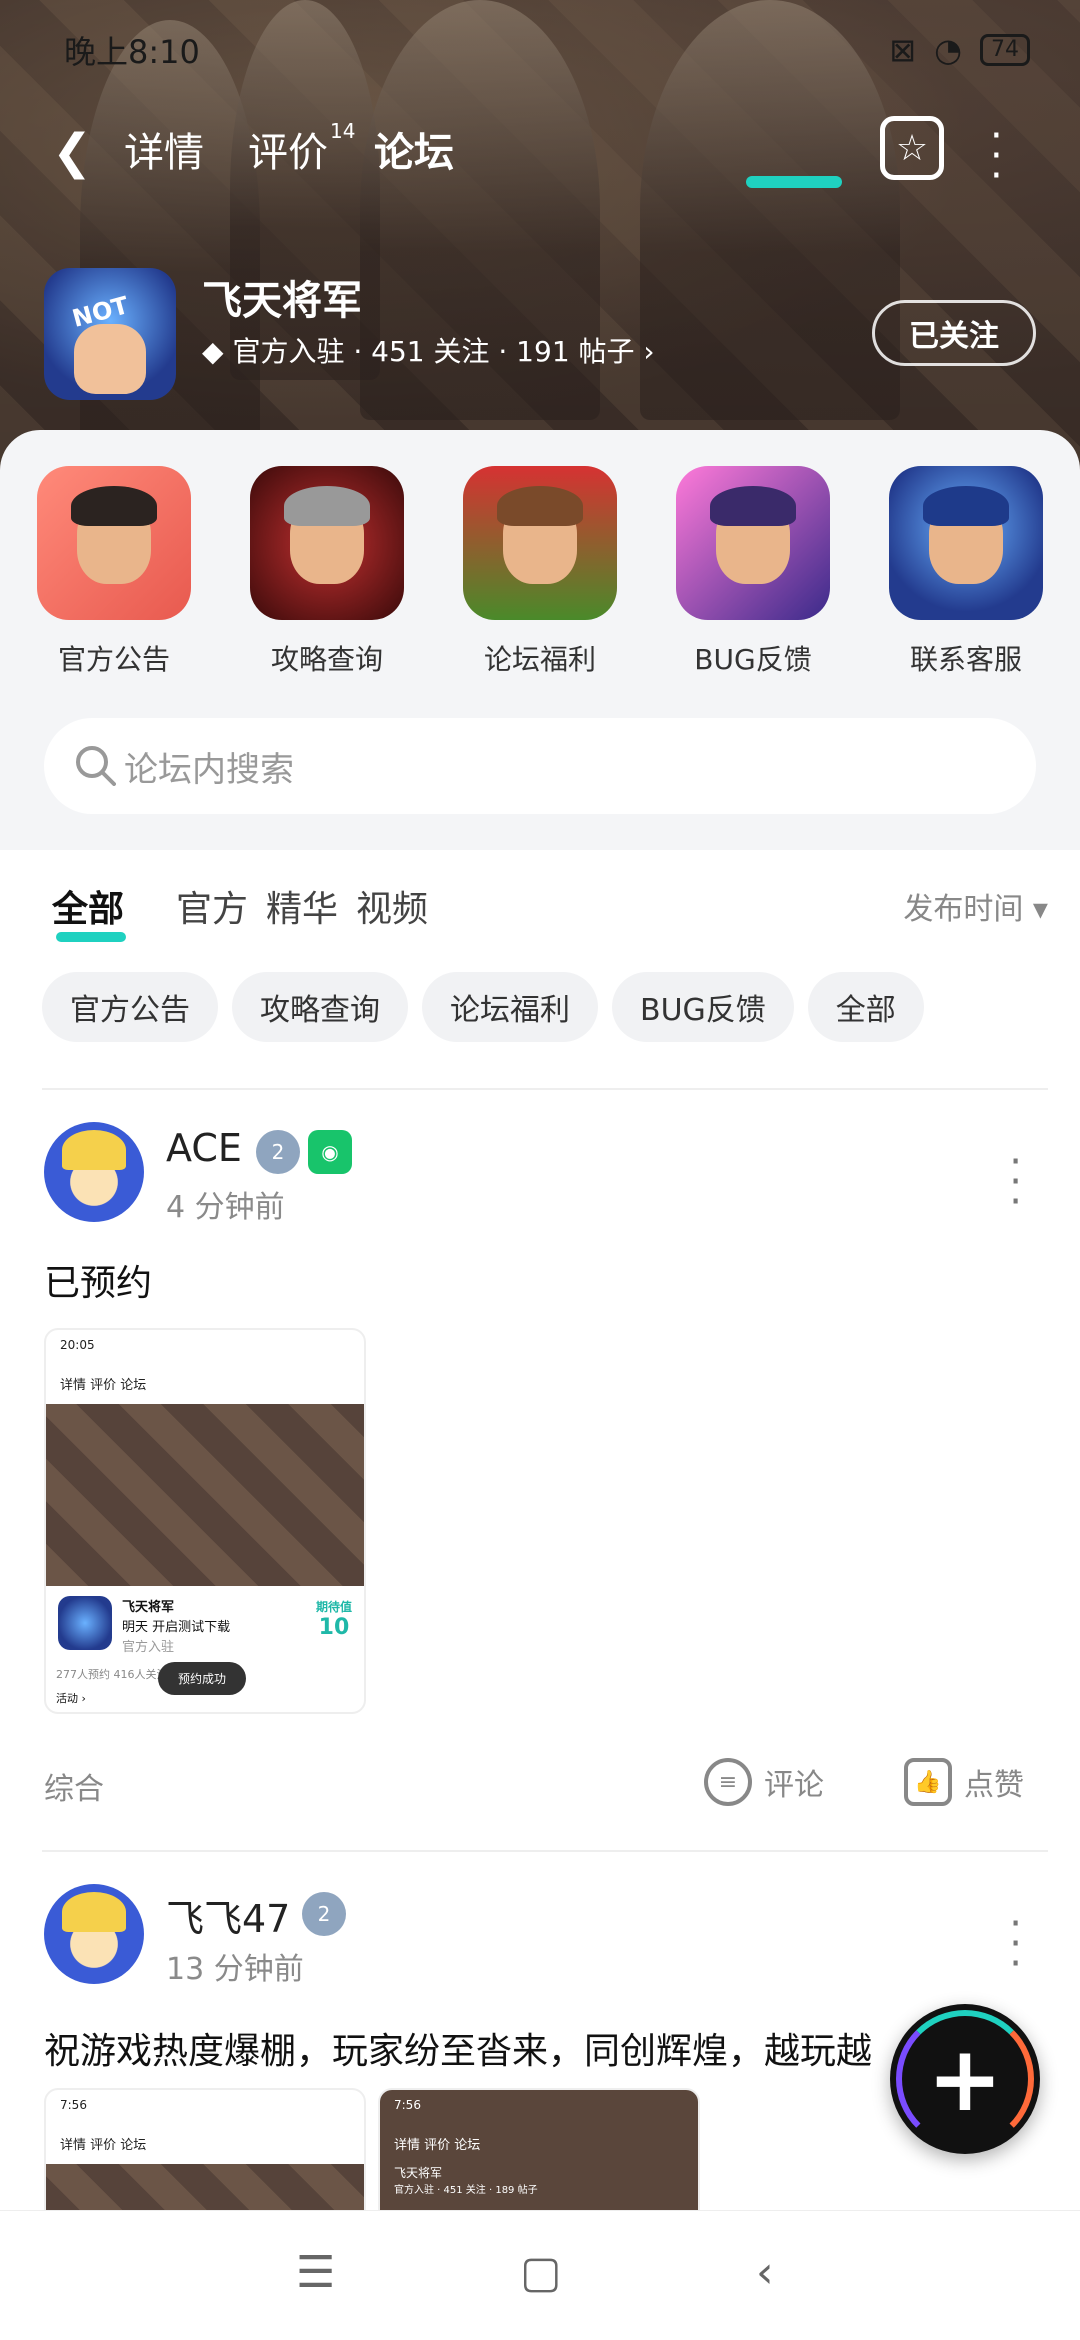 The image size is (1080, 2340). What do you see at coordinates (764, 1782) in the screenshot?
I see `comment-button: ≡ 评论` at bounding box center [764, 1782].